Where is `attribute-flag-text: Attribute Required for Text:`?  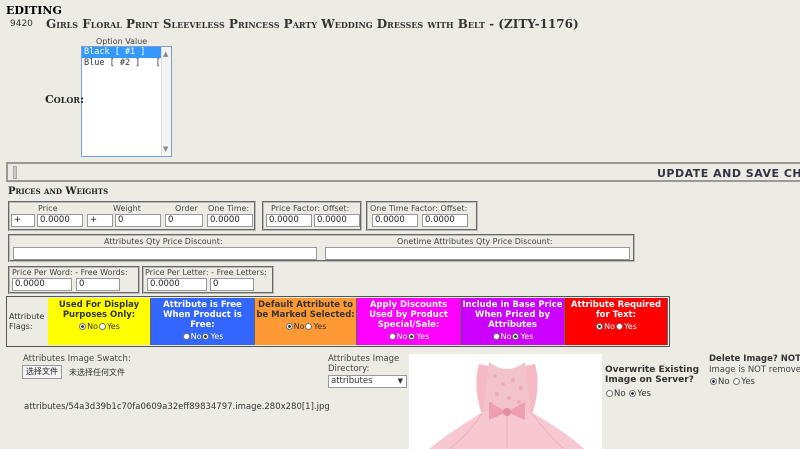 attribute-flag-text: Attribute Required for Text: is located at coordinates (616, 310).